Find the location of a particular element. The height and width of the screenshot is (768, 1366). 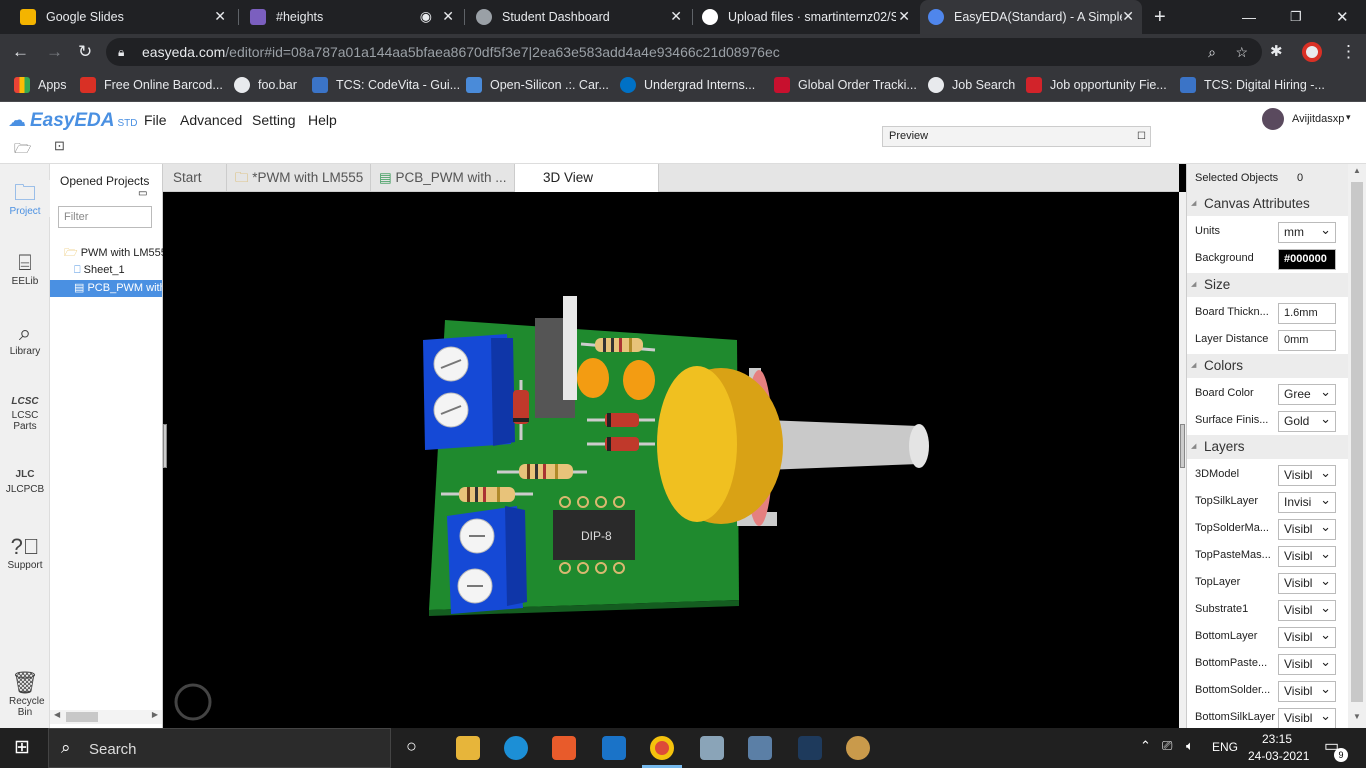

section-layers: Layers is located at coordinates (1268, 447).